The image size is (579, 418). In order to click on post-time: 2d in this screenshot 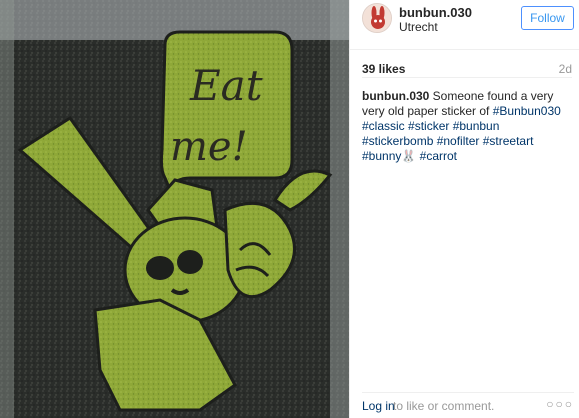, I will do `click(565, 69)`.